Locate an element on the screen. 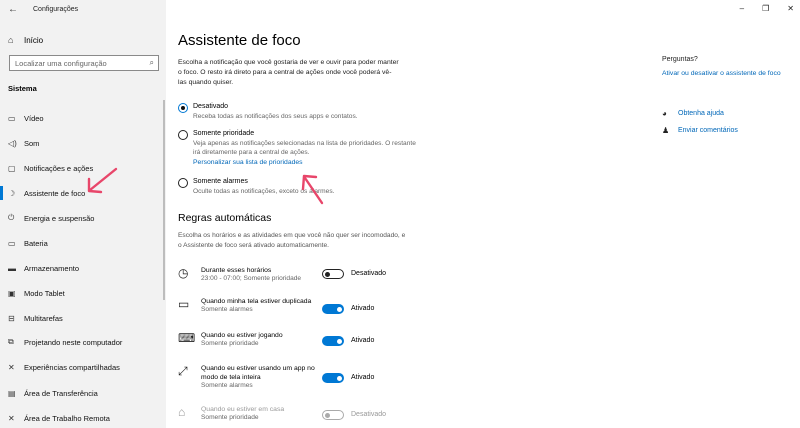 The width and height of the screenshot is (800, 428). display-icon: ▭ is located at coordinates (184, 304).